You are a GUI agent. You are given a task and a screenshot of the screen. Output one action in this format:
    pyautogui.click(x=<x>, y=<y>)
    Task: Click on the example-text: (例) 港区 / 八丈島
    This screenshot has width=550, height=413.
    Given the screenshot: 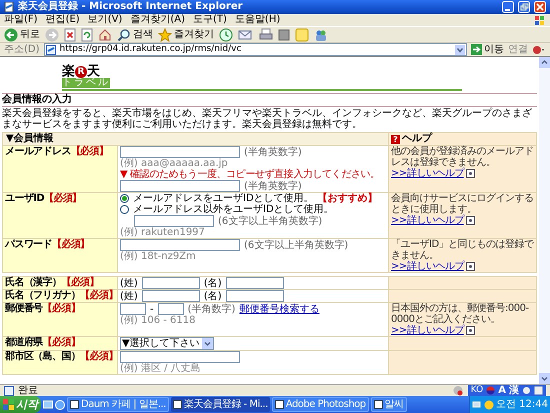 What is the action you would take?
    pyautogui.click(x=160, y=368)
    